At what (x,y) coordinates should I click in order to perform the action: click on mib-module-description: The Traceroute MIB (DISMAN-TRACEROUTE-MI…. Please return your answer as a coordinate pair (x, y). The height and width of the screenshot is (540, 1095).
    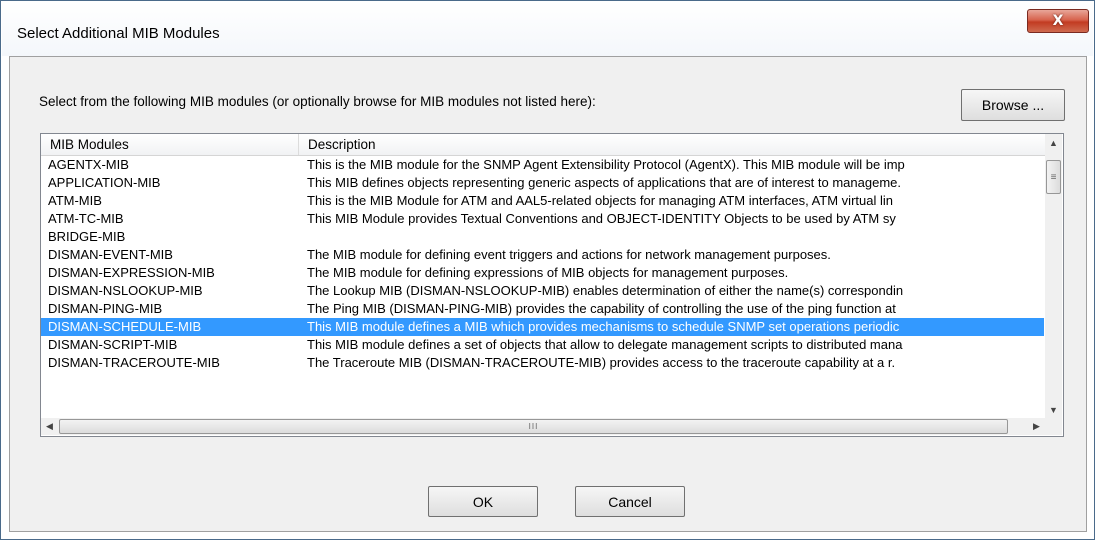
    Looking at the image, I should click on (601, 362).